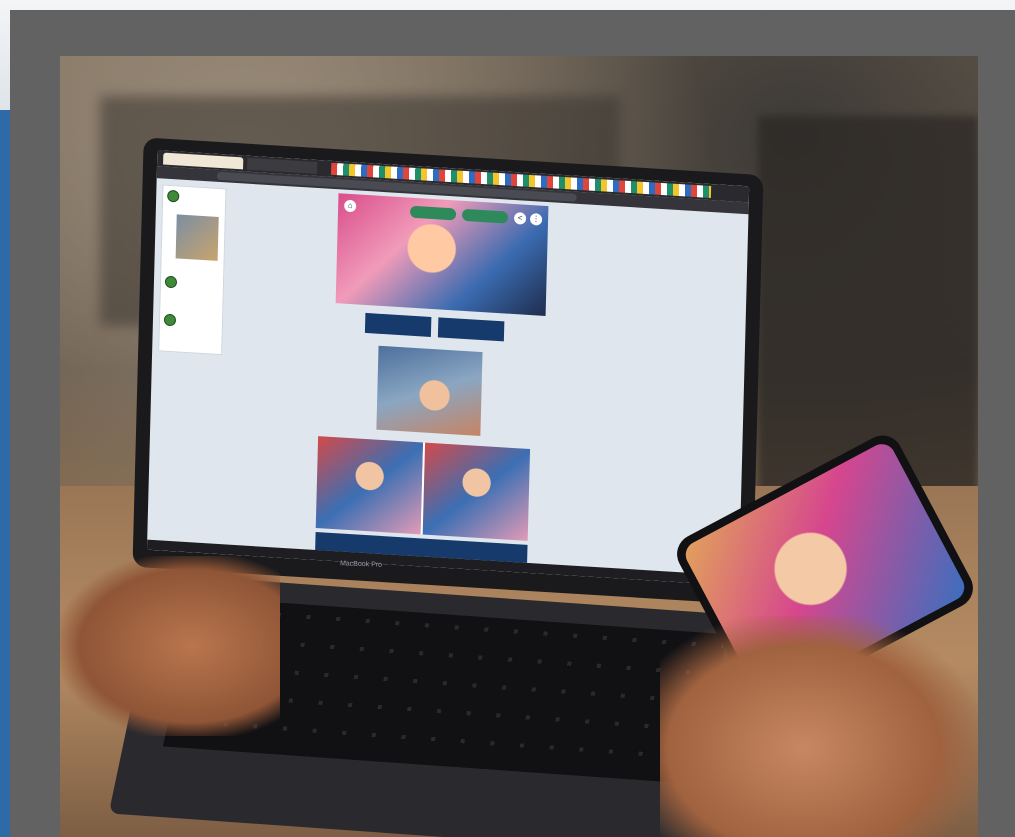 The image size is (1015, 837). I want to click on blurred-shelf, so click(868, 306).